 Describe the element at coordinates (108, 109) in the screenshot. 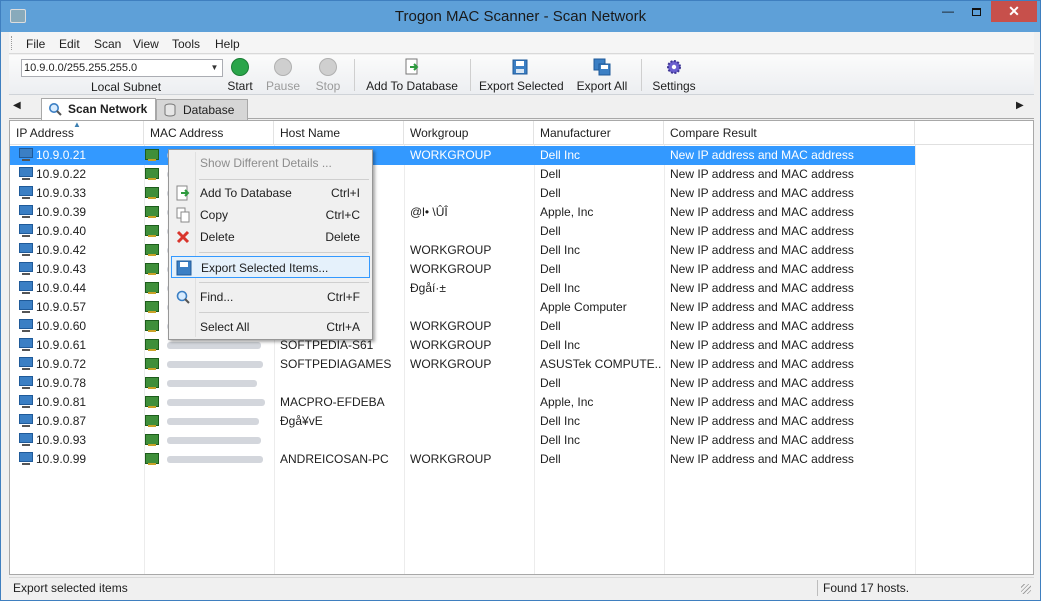

I see `tab-scan-network-label: Scan Network` at that location.